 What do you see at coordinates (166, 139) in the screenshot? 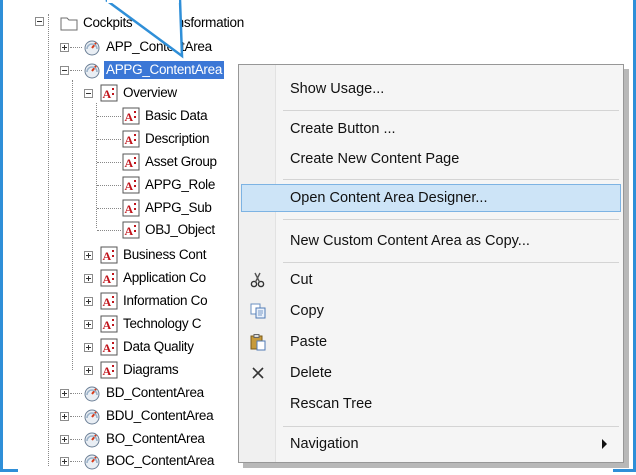
I see `tree-item: A Description` at bounding box center [166, 139].